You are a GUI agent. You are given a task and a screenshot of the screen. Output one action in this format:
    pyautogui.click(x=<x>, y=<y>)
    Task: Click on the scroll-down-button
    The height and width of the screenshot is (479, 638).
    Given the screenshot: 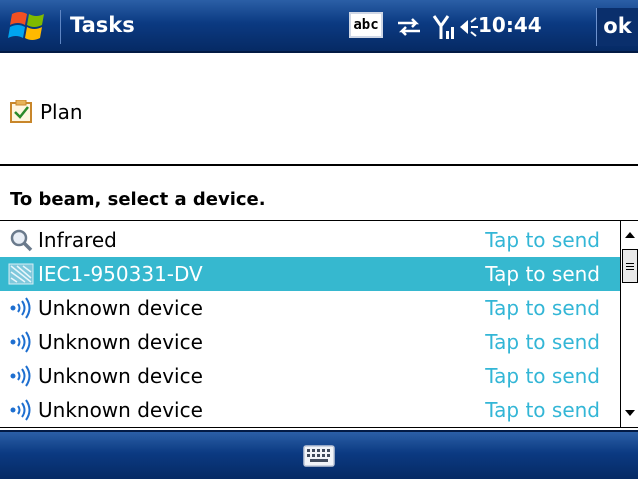 What is the action you would take?
    pyautogui.click(x=629, y=413)
    